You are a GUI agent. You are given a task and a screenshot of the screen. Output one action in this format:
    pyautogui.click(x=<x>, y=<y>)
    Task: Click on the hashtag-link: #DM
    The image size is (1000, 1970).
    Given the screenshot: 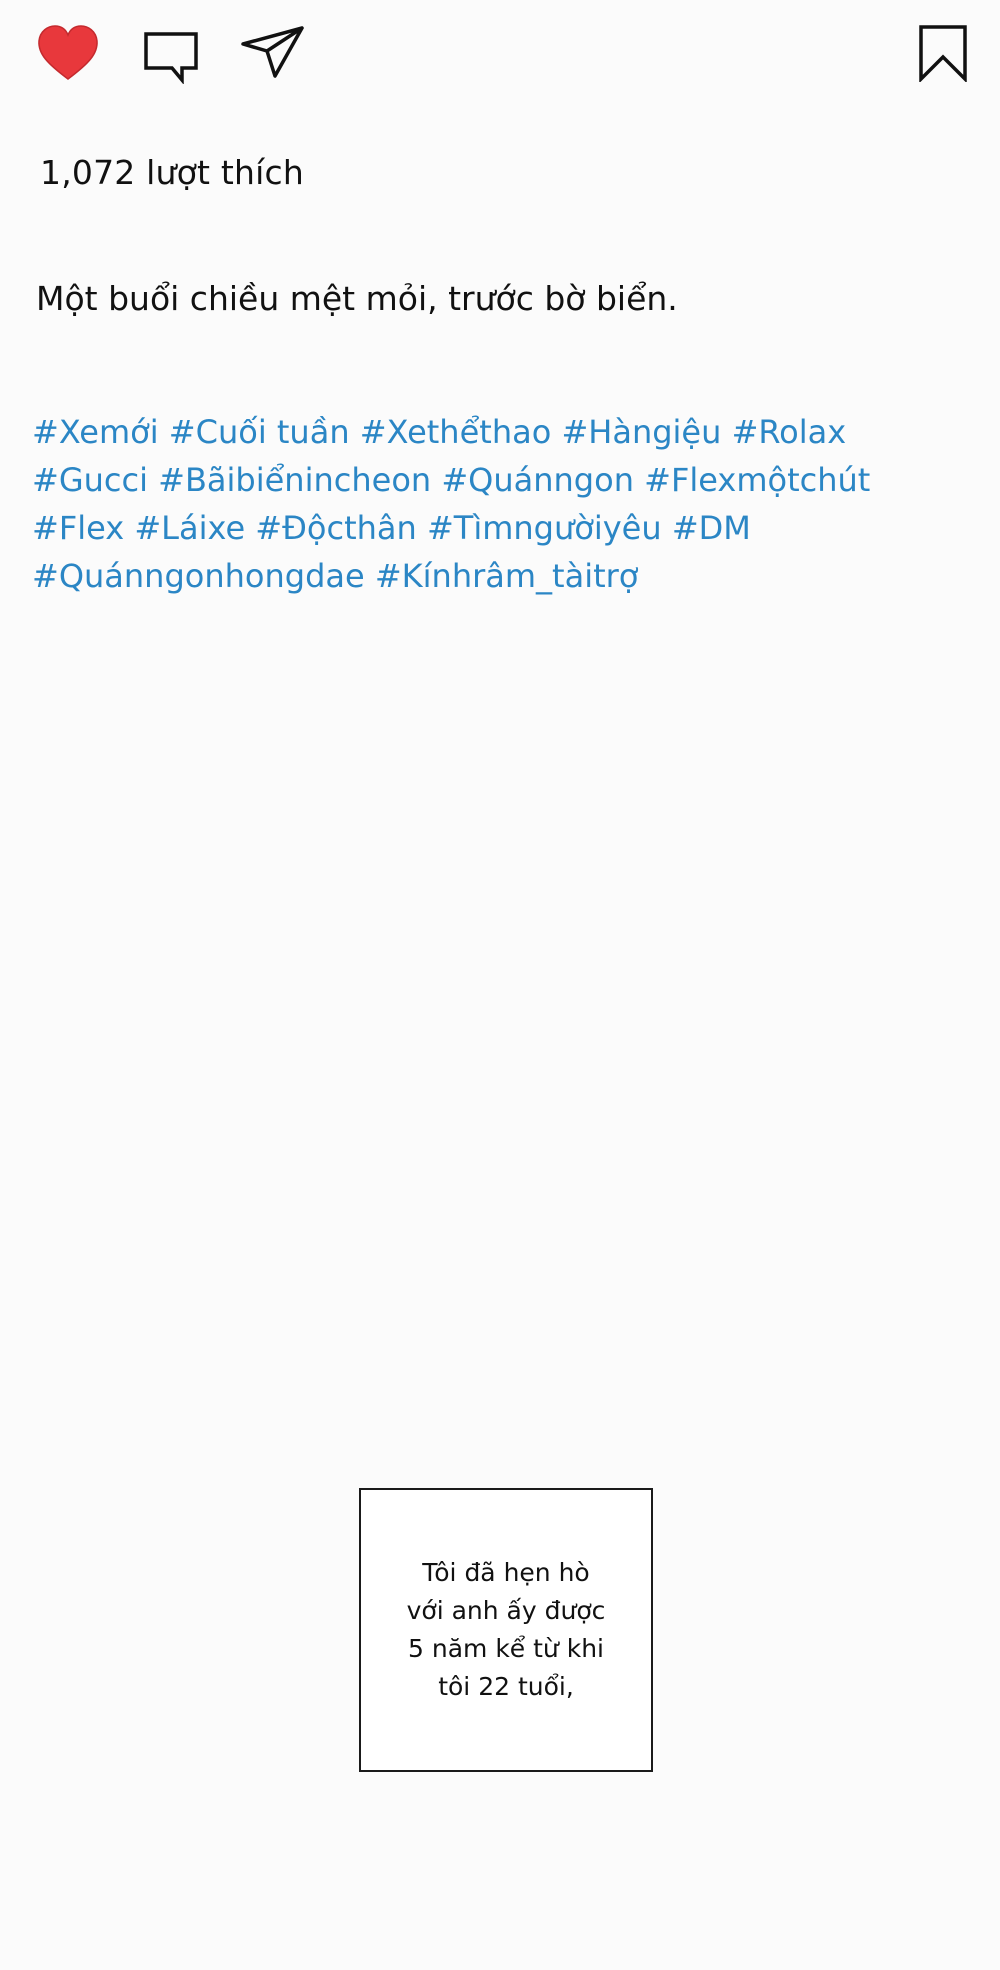 What is the action you would take?
    pyautogui.click(x=711, y=528)
    